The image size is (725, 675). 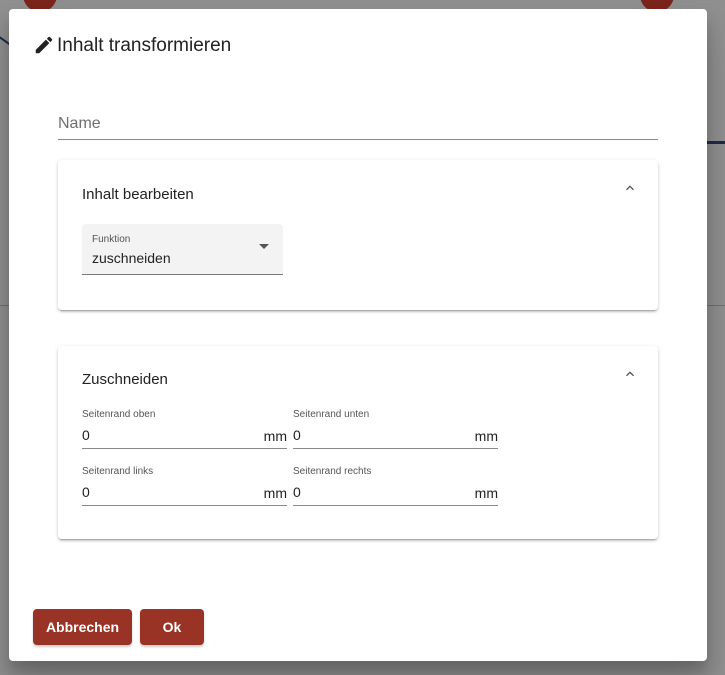 I want to click on margin-right-field: Seitenrand rechts mm, so click(x=395, y=486).